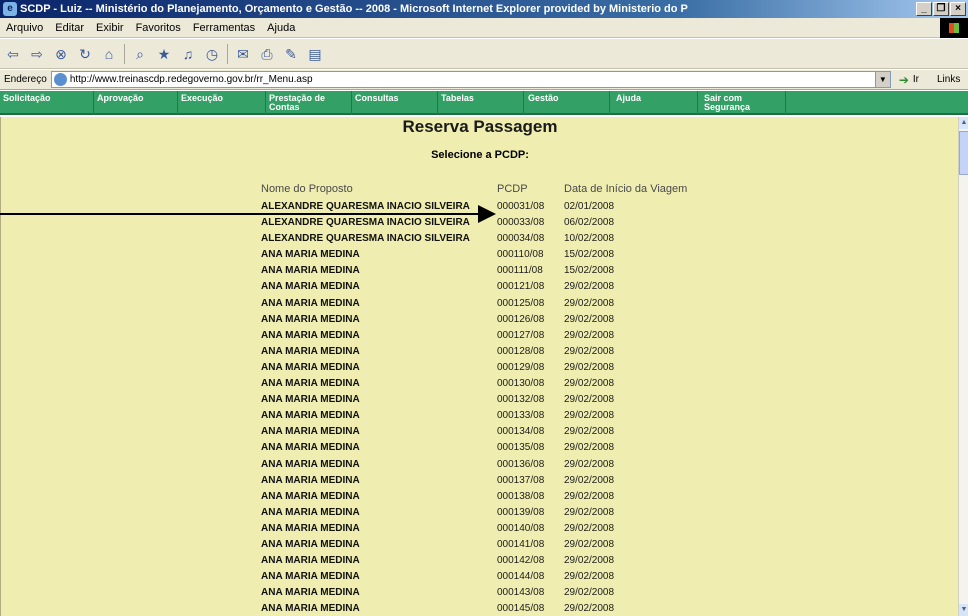  I want to click on address-dropdown-icon: ▼, so click(882, 79).